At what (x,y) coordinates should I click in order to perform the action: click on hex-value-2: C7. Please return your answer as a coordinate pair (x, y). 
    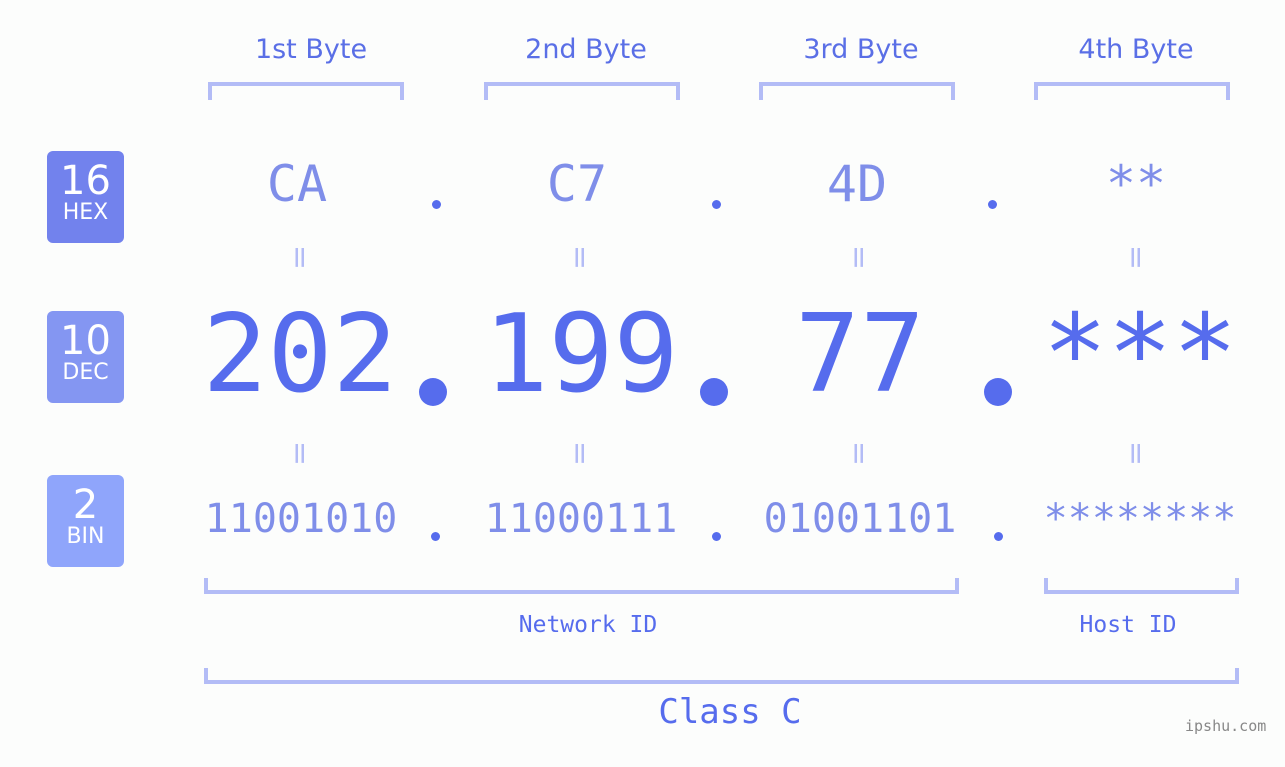
    Looking at the image, I should click on (577, 184).